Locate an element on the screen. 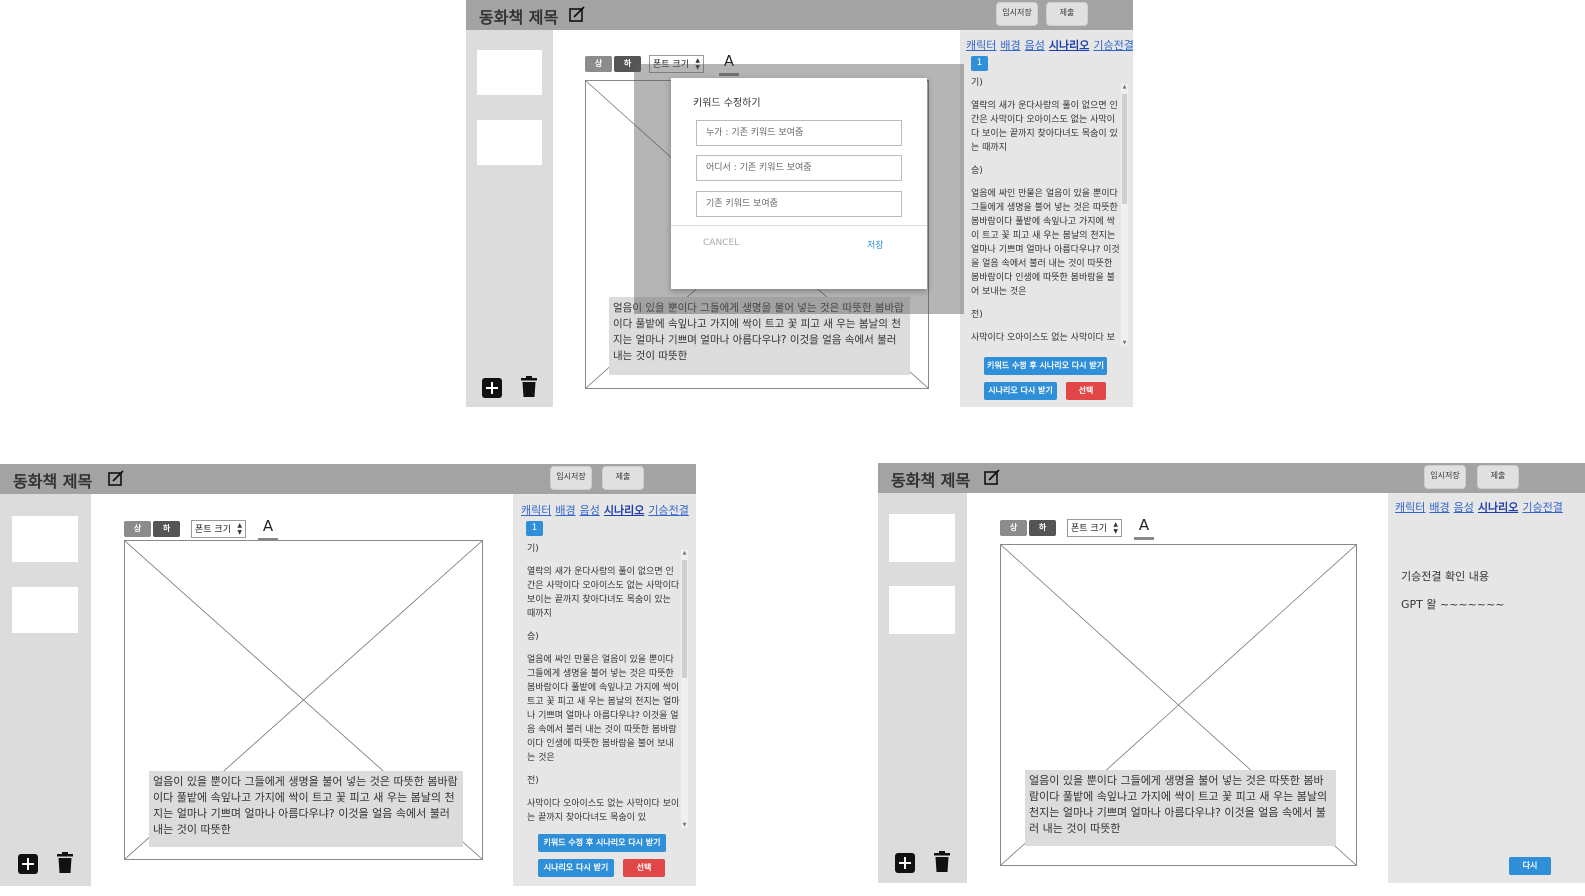  who-keyword-field: 누가 : 기존 키워드 보여줌 is located at coordinates (799, 133).